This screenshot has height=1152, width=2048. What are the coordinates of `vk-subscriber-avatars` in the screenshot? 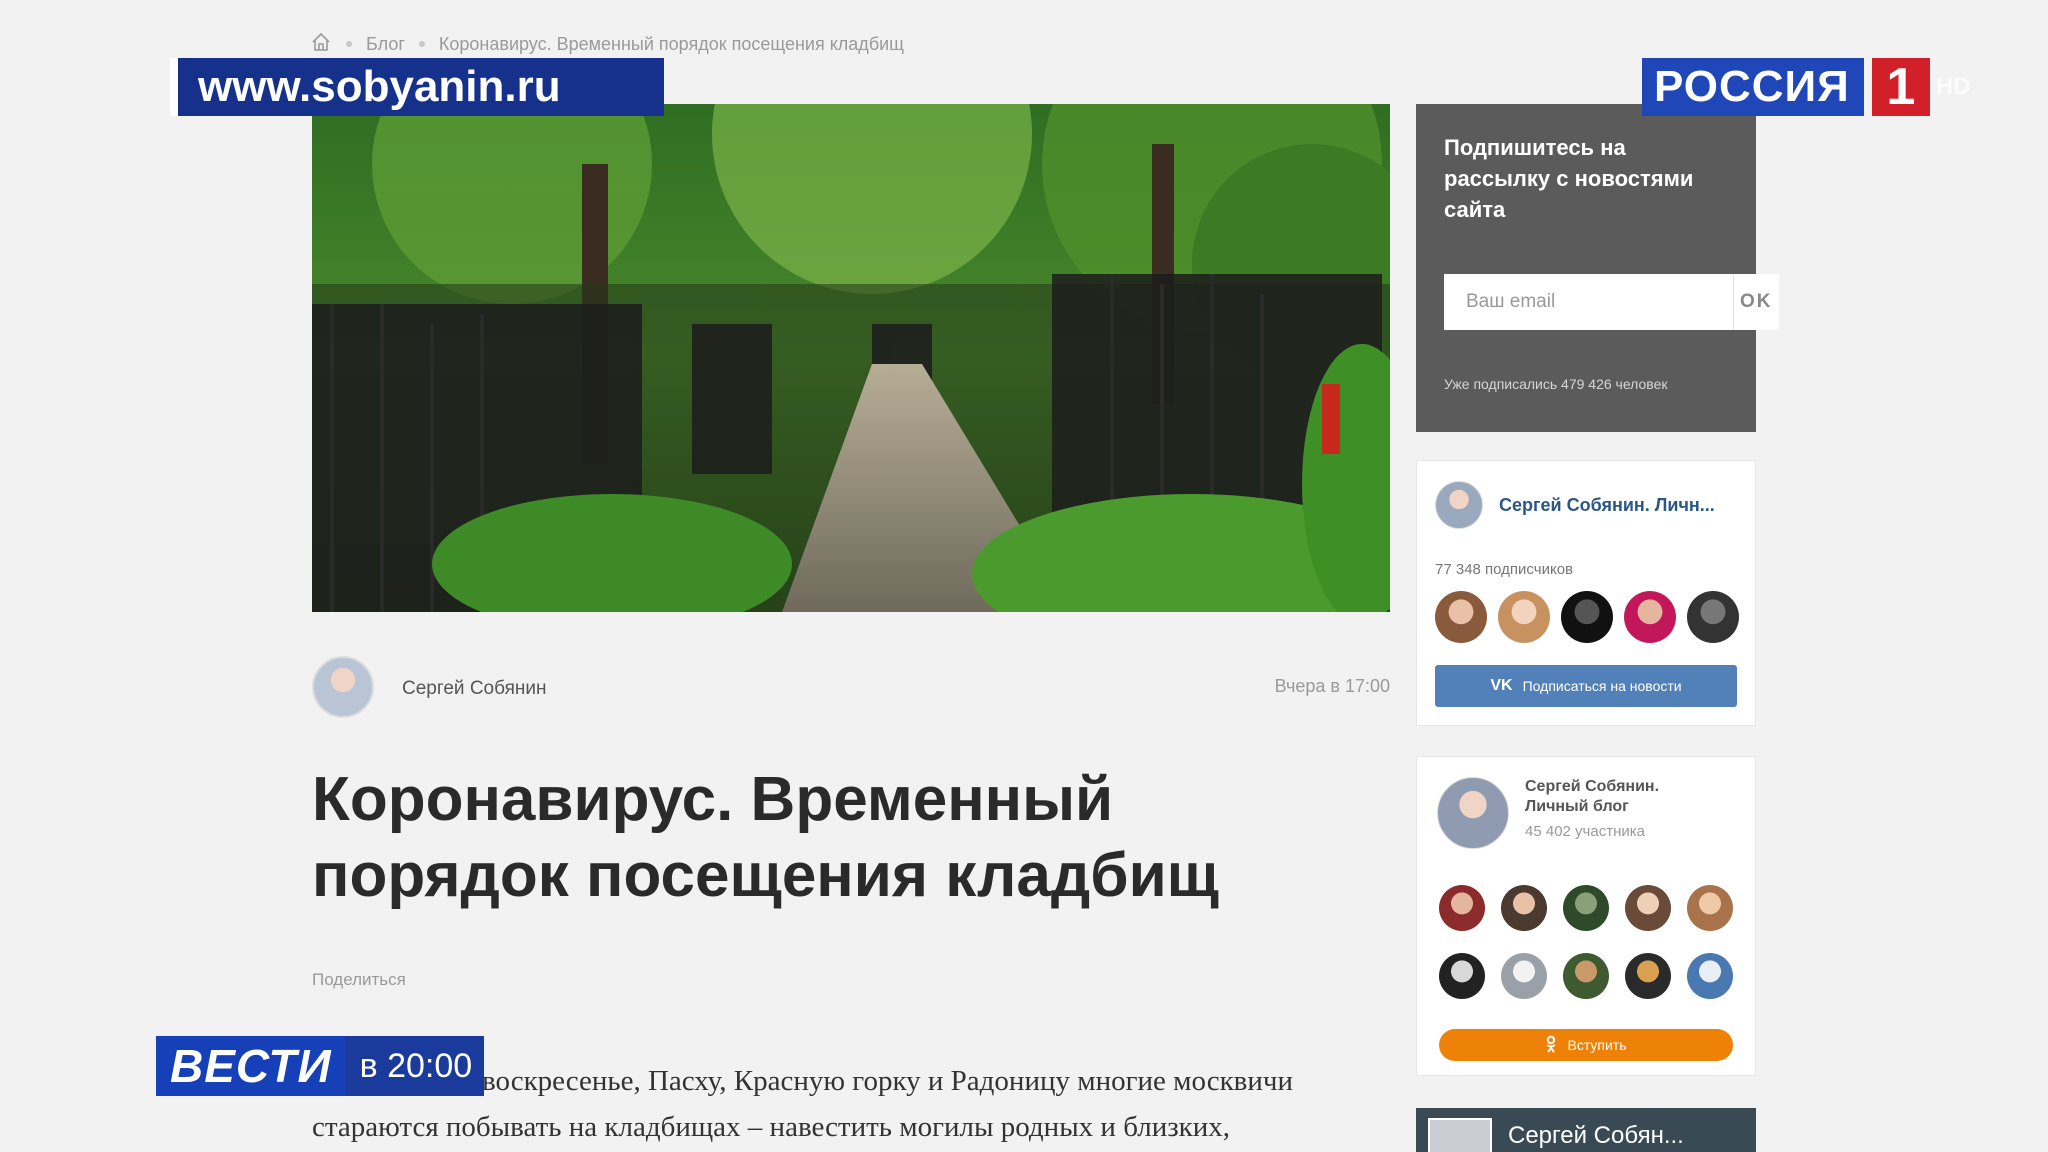 It's located at (1587, 617).